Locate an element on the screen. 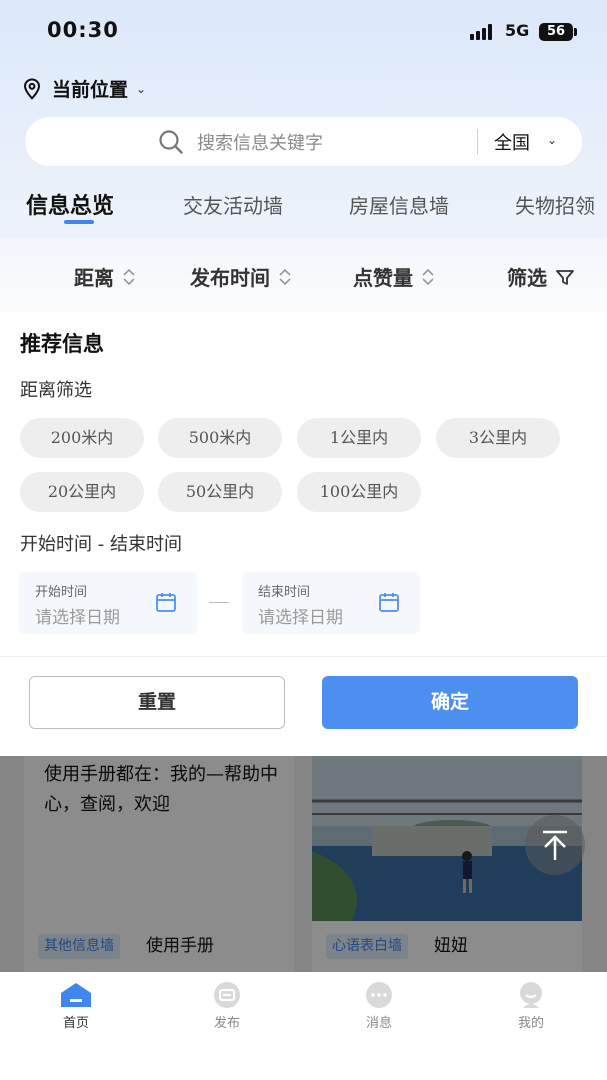 This screenshot has width=607, height=1080. nav-home-label: 首页 is located at coordinates (75, 1023).